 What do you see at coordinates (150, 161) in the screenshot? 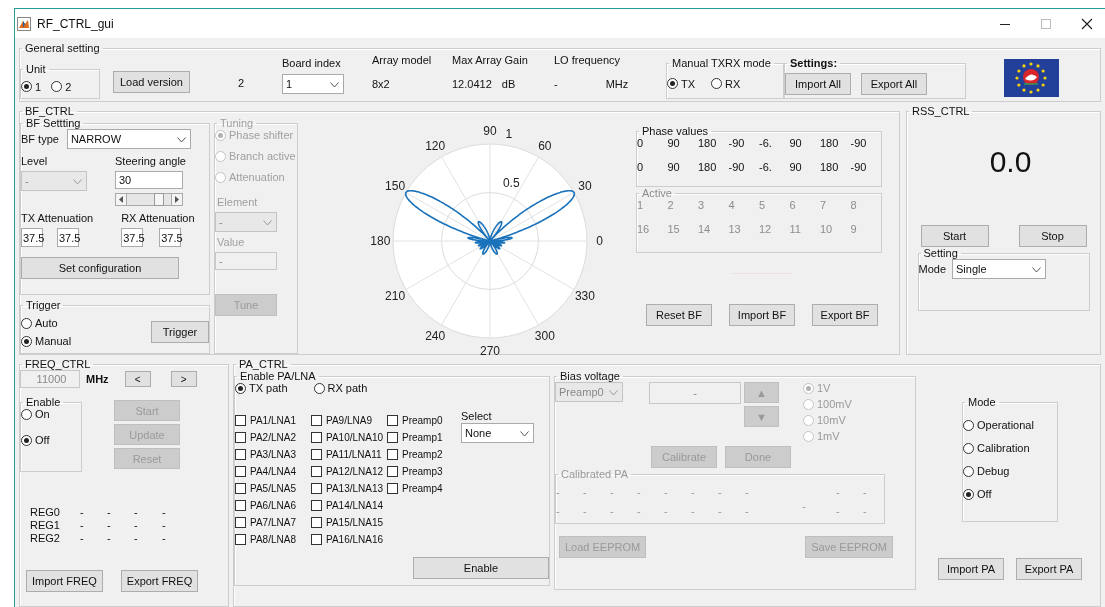
I see `field-label: Steering angle` at bounding box center [150, 161].